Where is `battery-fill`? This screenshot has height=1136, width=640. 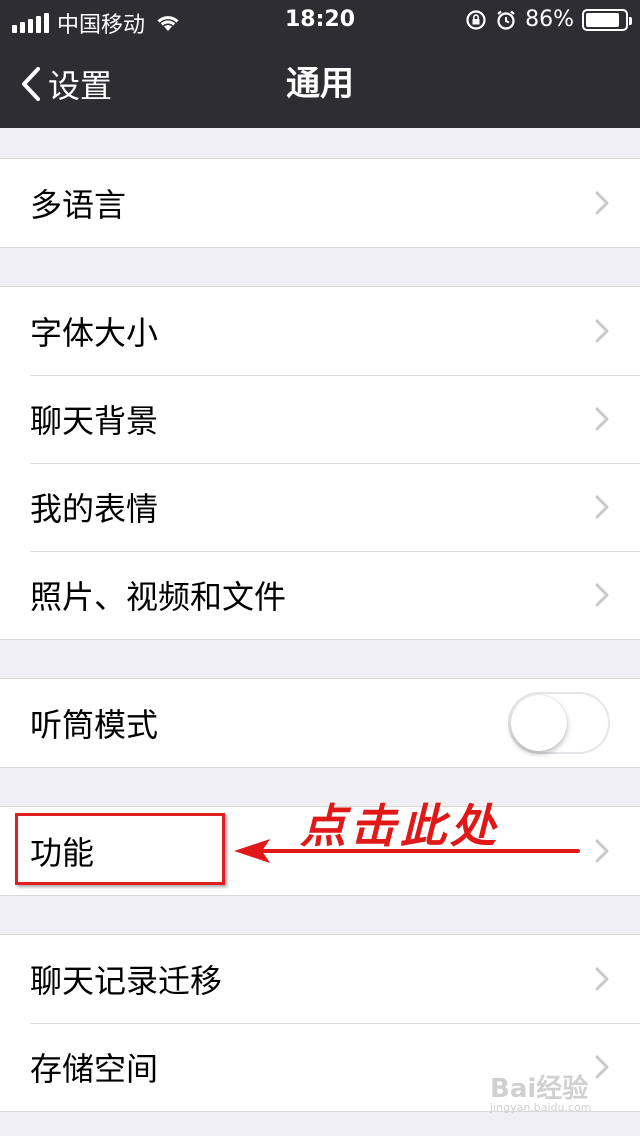 battery-fill is located at coordinates (602, 19).